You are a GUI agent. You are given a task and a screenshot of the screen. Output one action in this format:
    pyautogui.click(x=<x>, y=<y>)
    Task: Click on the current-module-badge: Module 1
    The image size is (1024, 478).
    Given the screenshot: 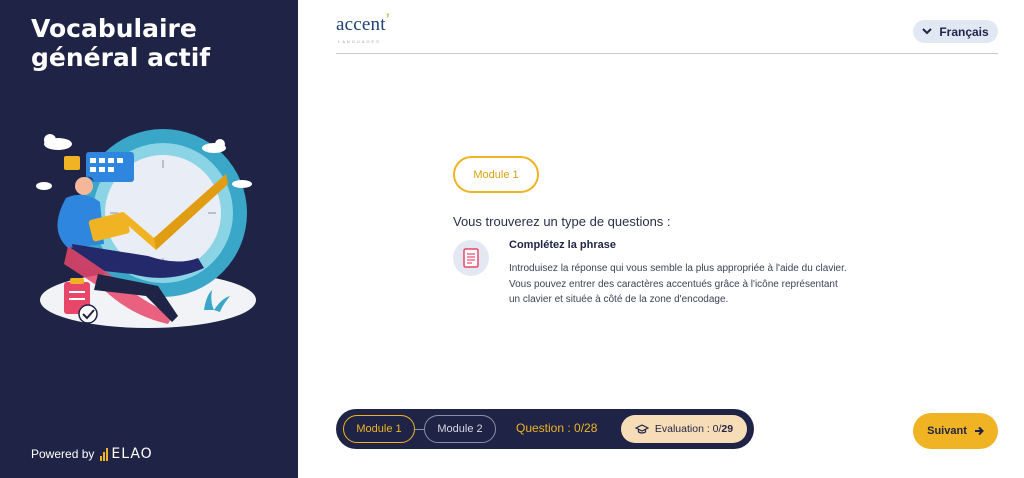 What is the action you would take?
    pyautogui.click(x=496, y=174)
    